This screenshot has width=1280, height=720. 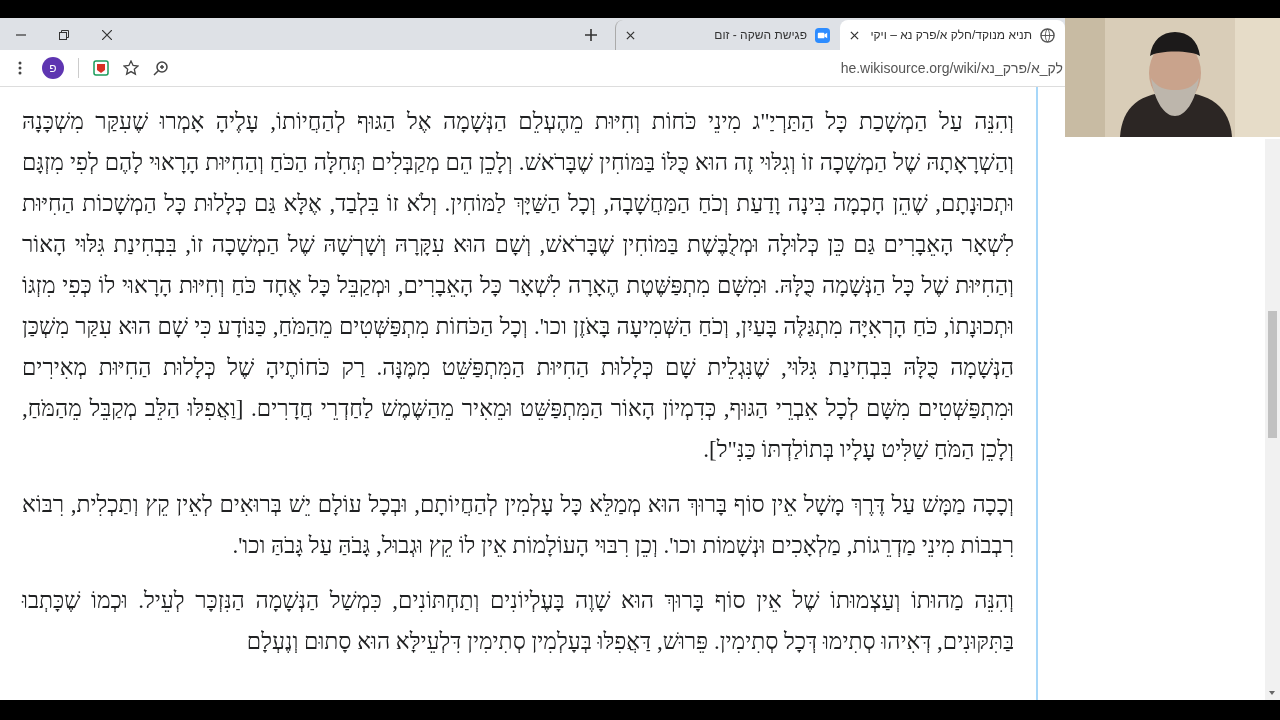 What do you see at coordinates (518, 525) in the screenshot?
I see `article-paragraph: וְכָכָה מַמָּשׁ עַל דֶּרֶךְ מָשָׁל אֵין סוֹף בָּרוּךְ הוּא מְמַלֵּא כָּל עָלְמִין לְהַחֲיוֹתָם, וּבְכָל עוֹלָם יֵשׁ בְּרוּאִים לְאֵין קֵץ וְתַכְלִית, רִבּוֹא רִבְבוֹת מִינֵי מַדְרֵגוֹת, מַלְאָכִים וּנְשָׁמוֹת וכו'. וְכֵן רִבּוּי הָעוֹלָמוֹת אֵין לוֹ קֵץ וּגְבוּל, גָּבֹהַּ עַל גָּבֹהַּ וכו'.` at bounding box center [518, 525].